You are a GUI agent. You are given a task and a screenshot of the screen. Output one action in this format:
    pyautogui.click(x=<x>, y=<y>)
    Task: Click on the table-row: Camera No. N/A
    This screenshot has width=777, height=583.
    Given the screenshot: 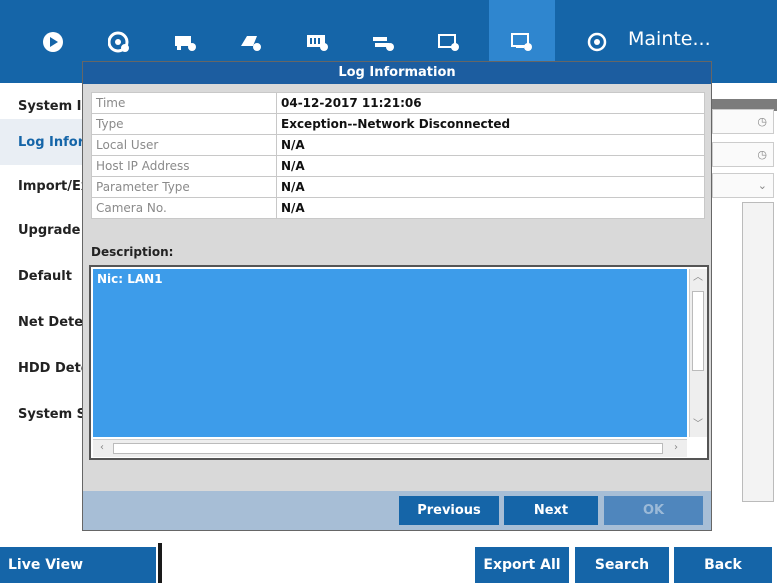 What is the action you would take?
    pyautogui.click(x=398, y=208)
    